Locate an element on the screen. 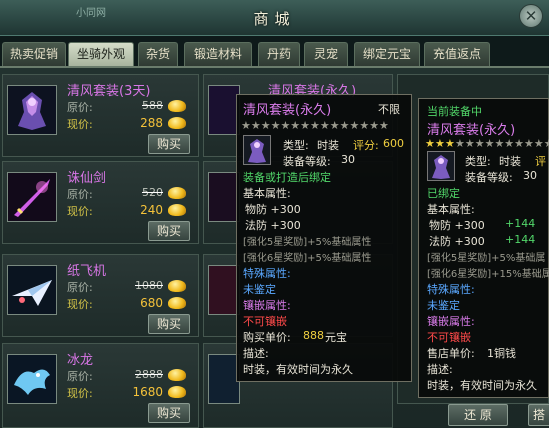 This screenshot has width=549, height=428. tab-forging-materials: 锻造材料 is located at coordinates (218, 54).